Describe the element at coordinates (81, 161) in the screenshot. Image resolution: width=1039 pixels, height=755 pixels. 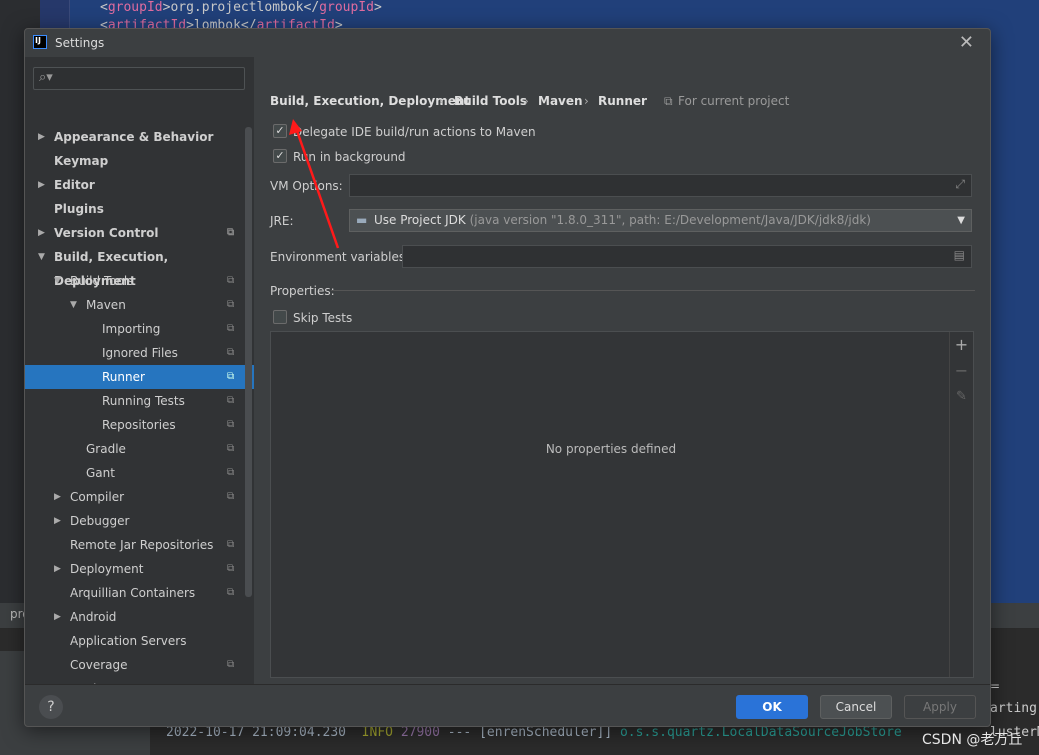
I see `tree-item-label: Keymap` at that location.